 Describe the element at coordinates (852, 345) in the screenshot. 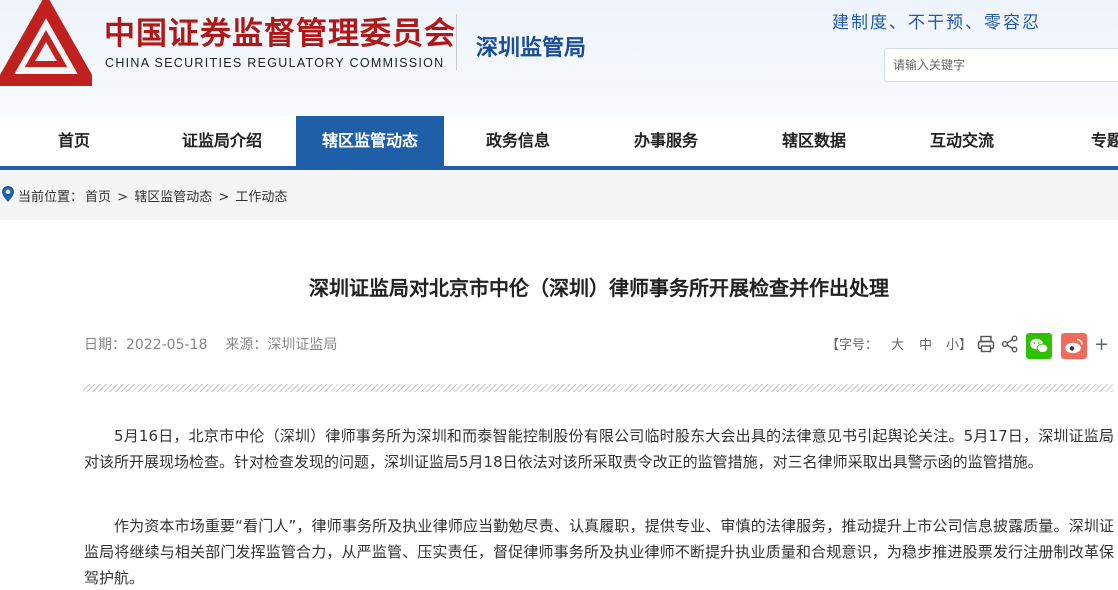

I see `font-size-label: 【字号：` at that location.